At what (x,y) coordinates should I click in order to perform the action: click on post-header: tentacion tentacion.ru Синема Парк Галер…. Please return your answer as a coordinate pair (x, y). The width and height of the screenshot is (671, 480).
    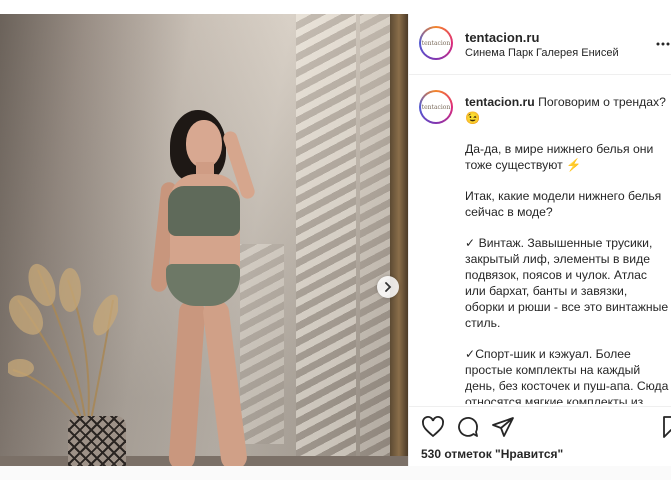
    Looking at the image, I should click on (540, 44).